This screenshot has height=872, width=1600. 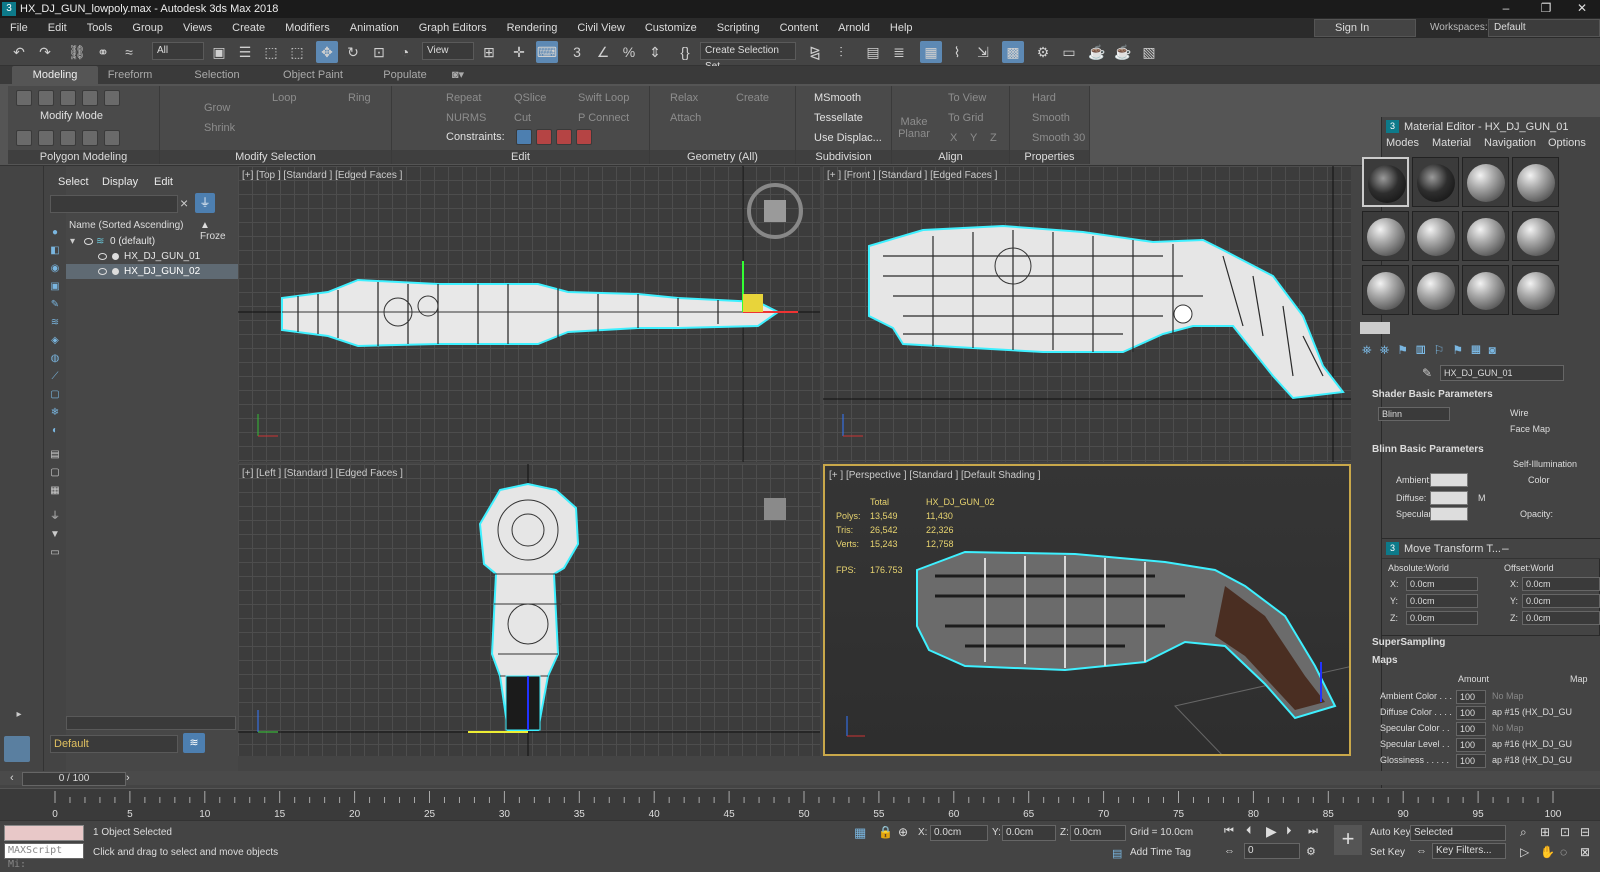 I want to click on scale-icon: ⊡, so click(x=379, y=52).